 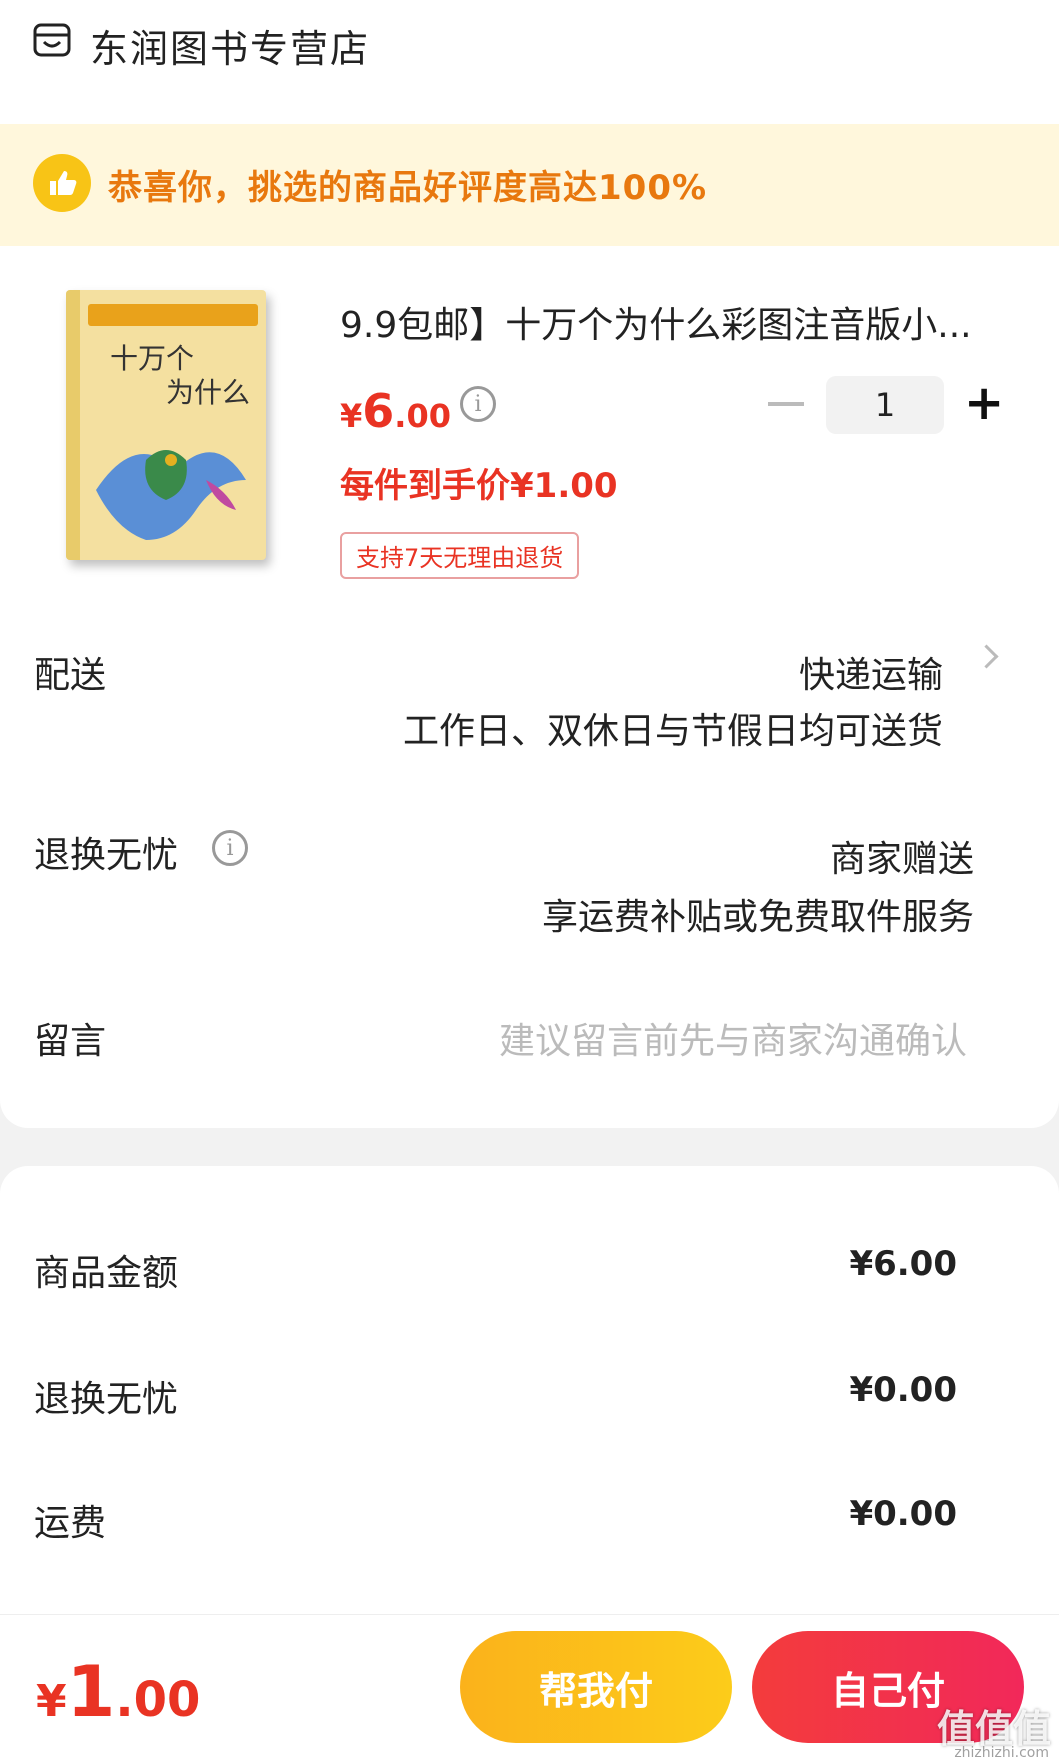 I want to click on payment-bar: ¥1.00 帮我付 自己付 值值值 zhizhizhi.com, so click(x=529, y=1687).